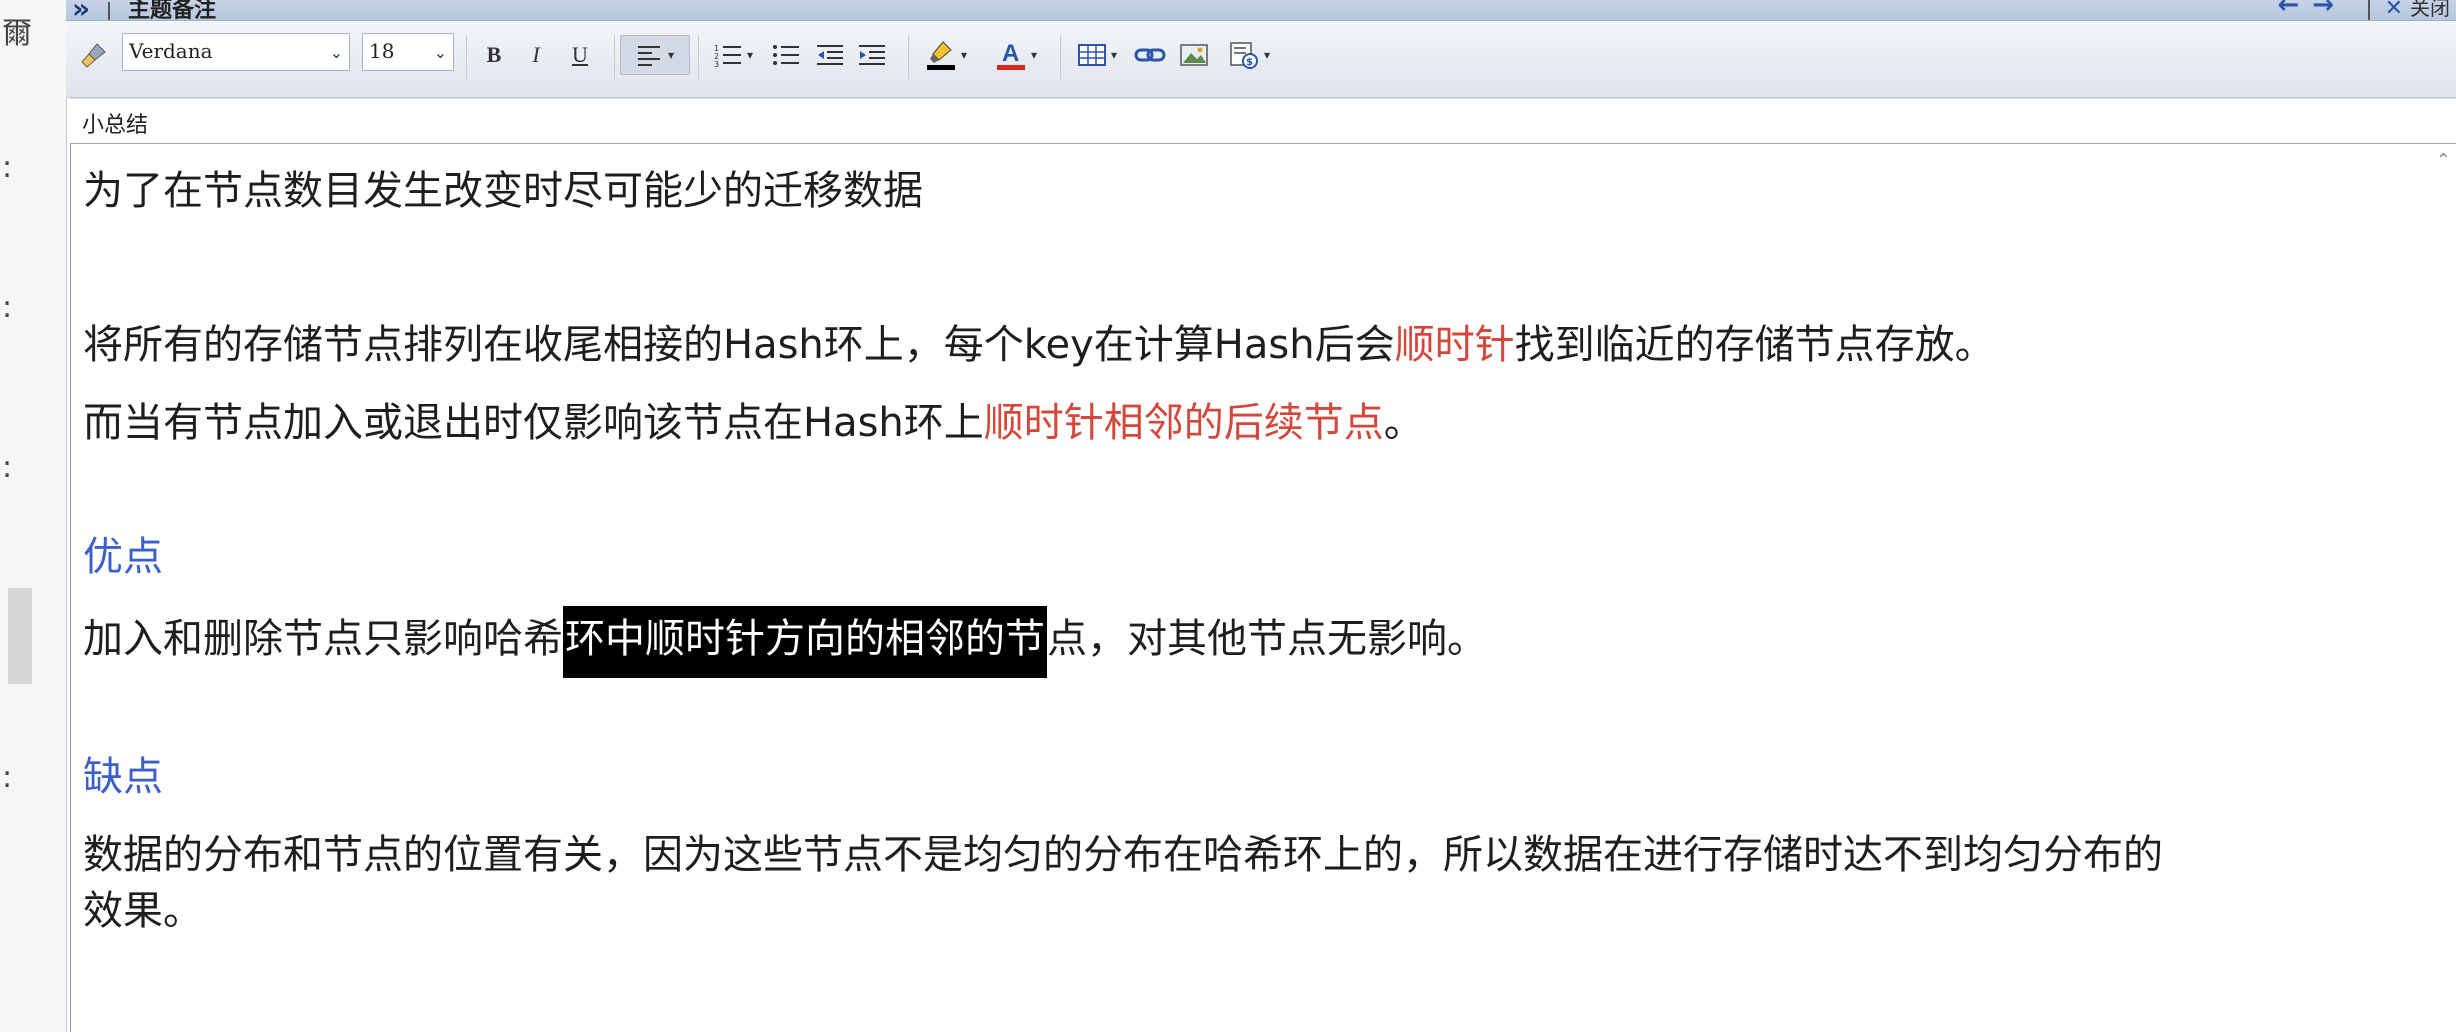  I want to click on font-color-icon: A, so click(1010, 55).